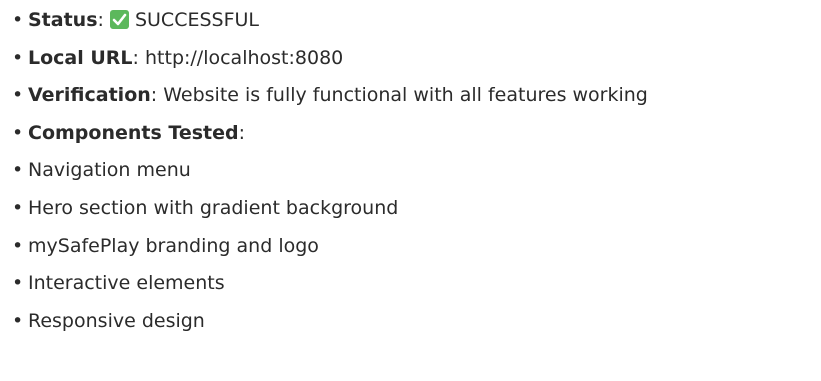  What do you see at coordinates (63, 20) in the screenshot?
I see `status-label: Status` at bounding box center [63, 20].